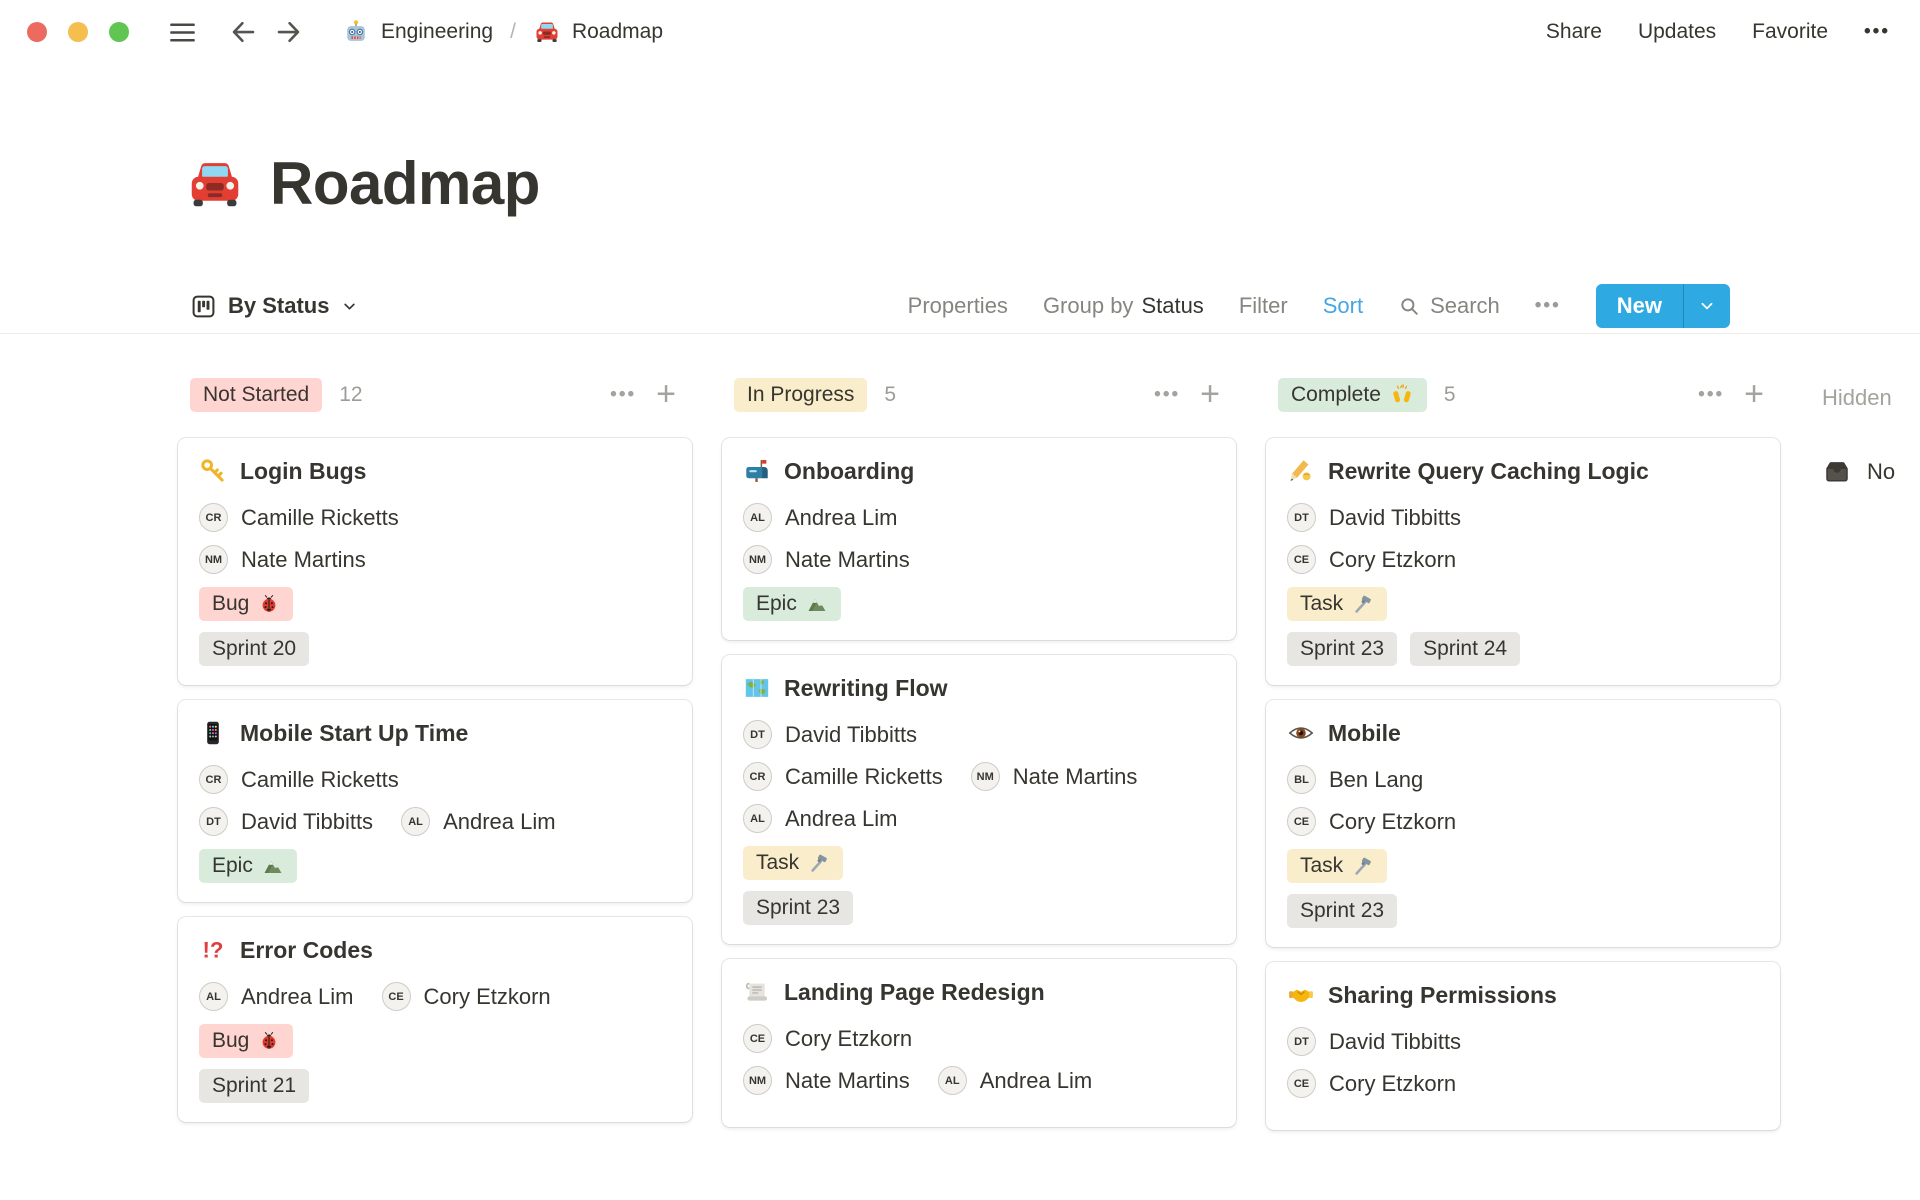  Describe the element at coordinates (1322, 603) in the screenshot. I see `tag-label: Task` at that location.